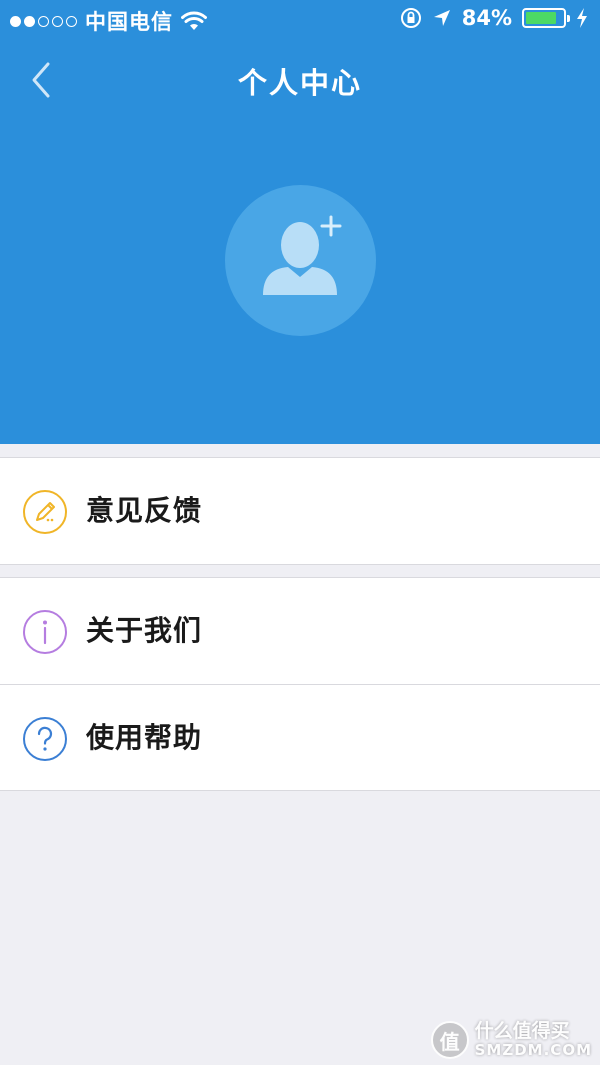 This screenshot has width=600, height=1065. What do you see at coordinates (522, 1031) in the screenshot?
I see `watermark-cn: 什么值得买` at bounding box center [522, 1031].